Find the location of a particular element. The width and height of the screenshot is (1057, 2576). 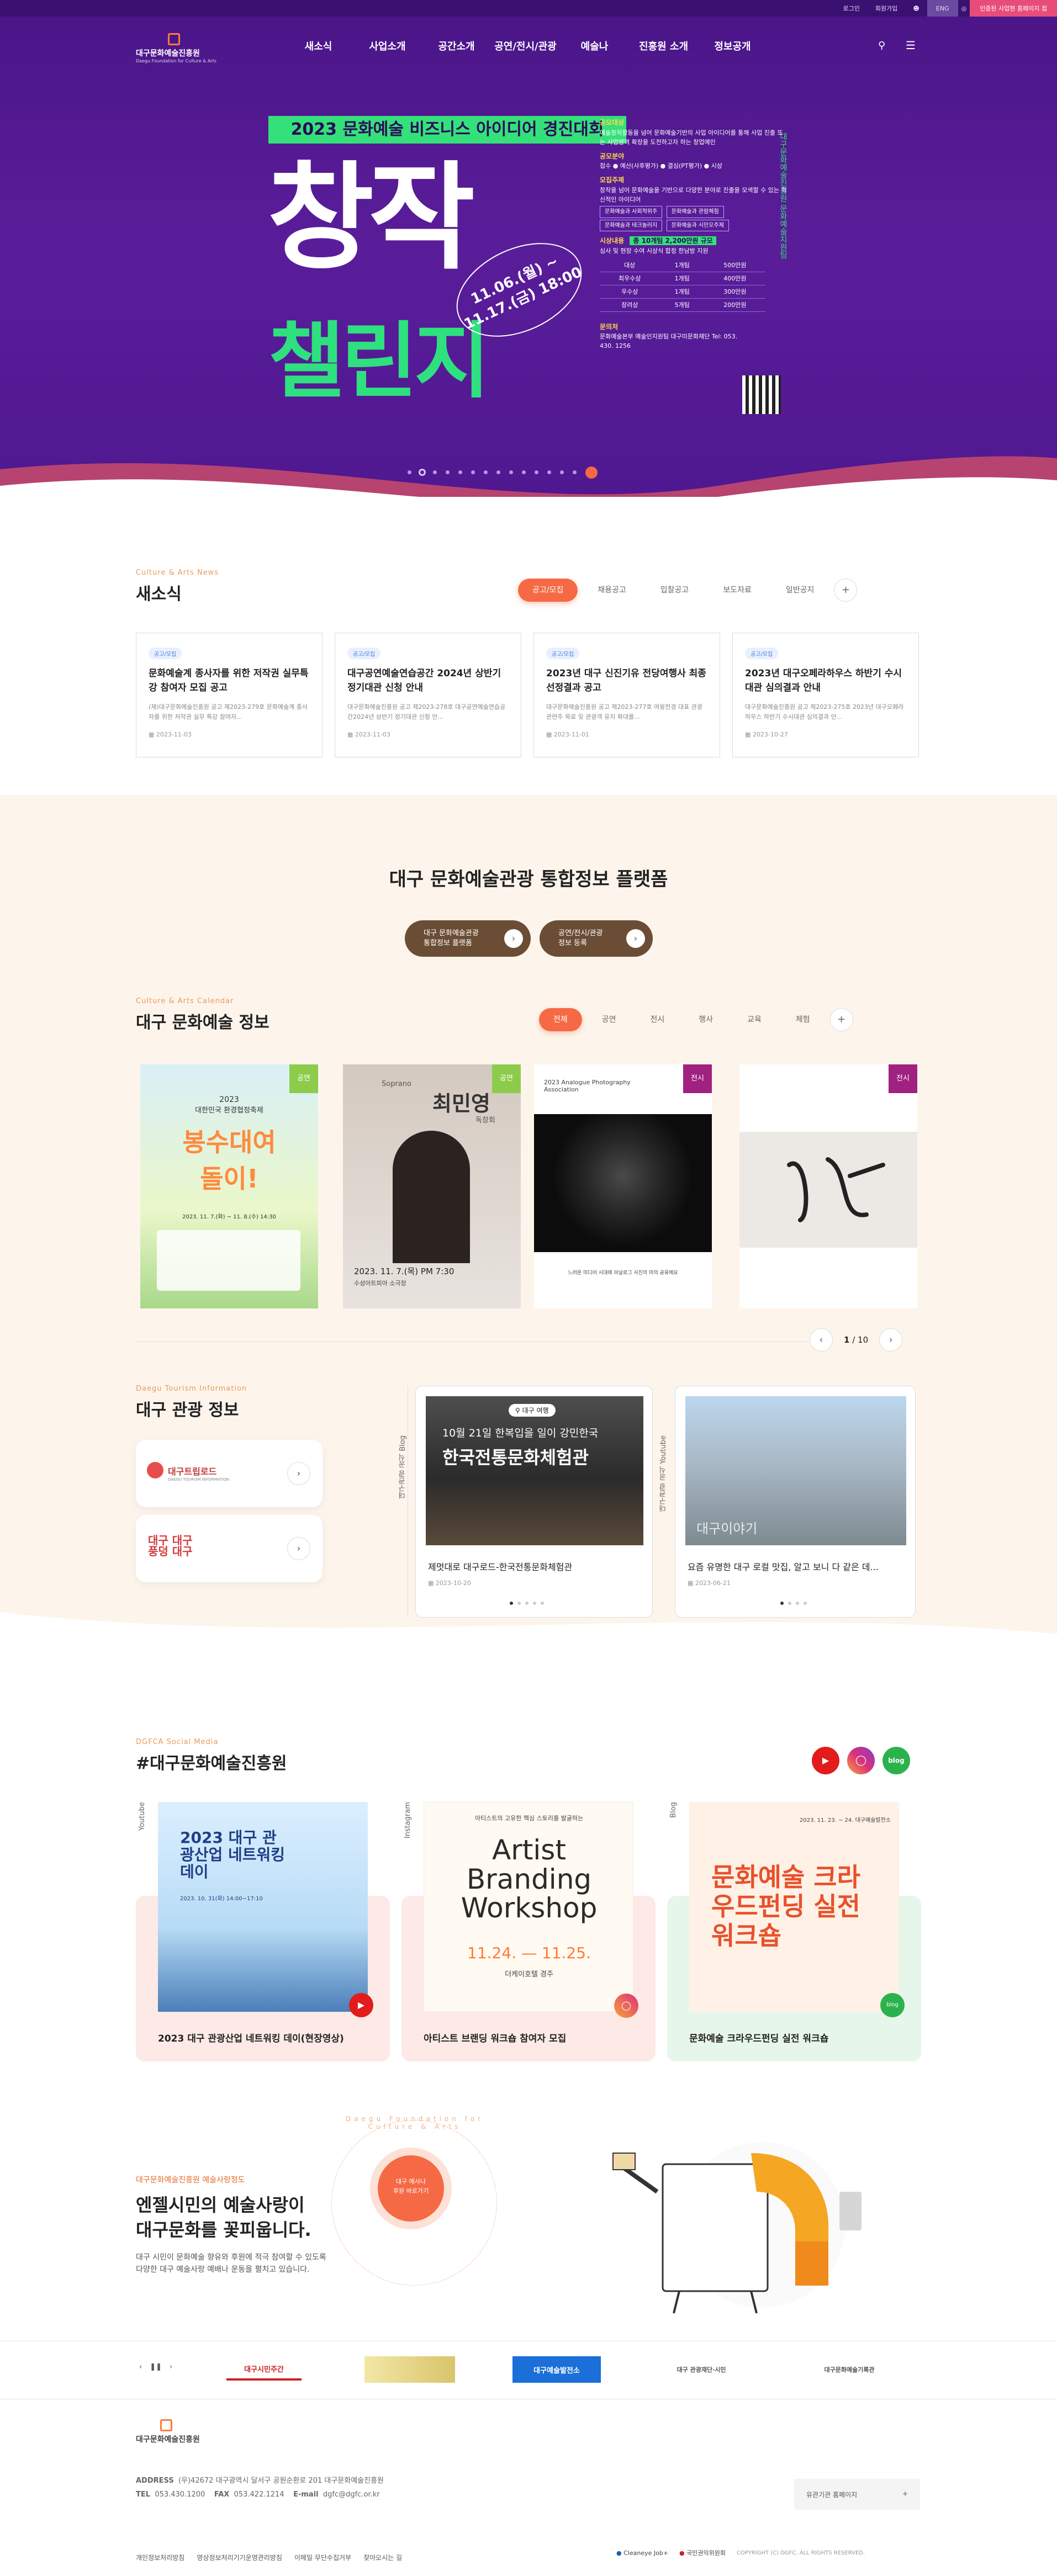

banner-item is located at coordinates (409, 2369).